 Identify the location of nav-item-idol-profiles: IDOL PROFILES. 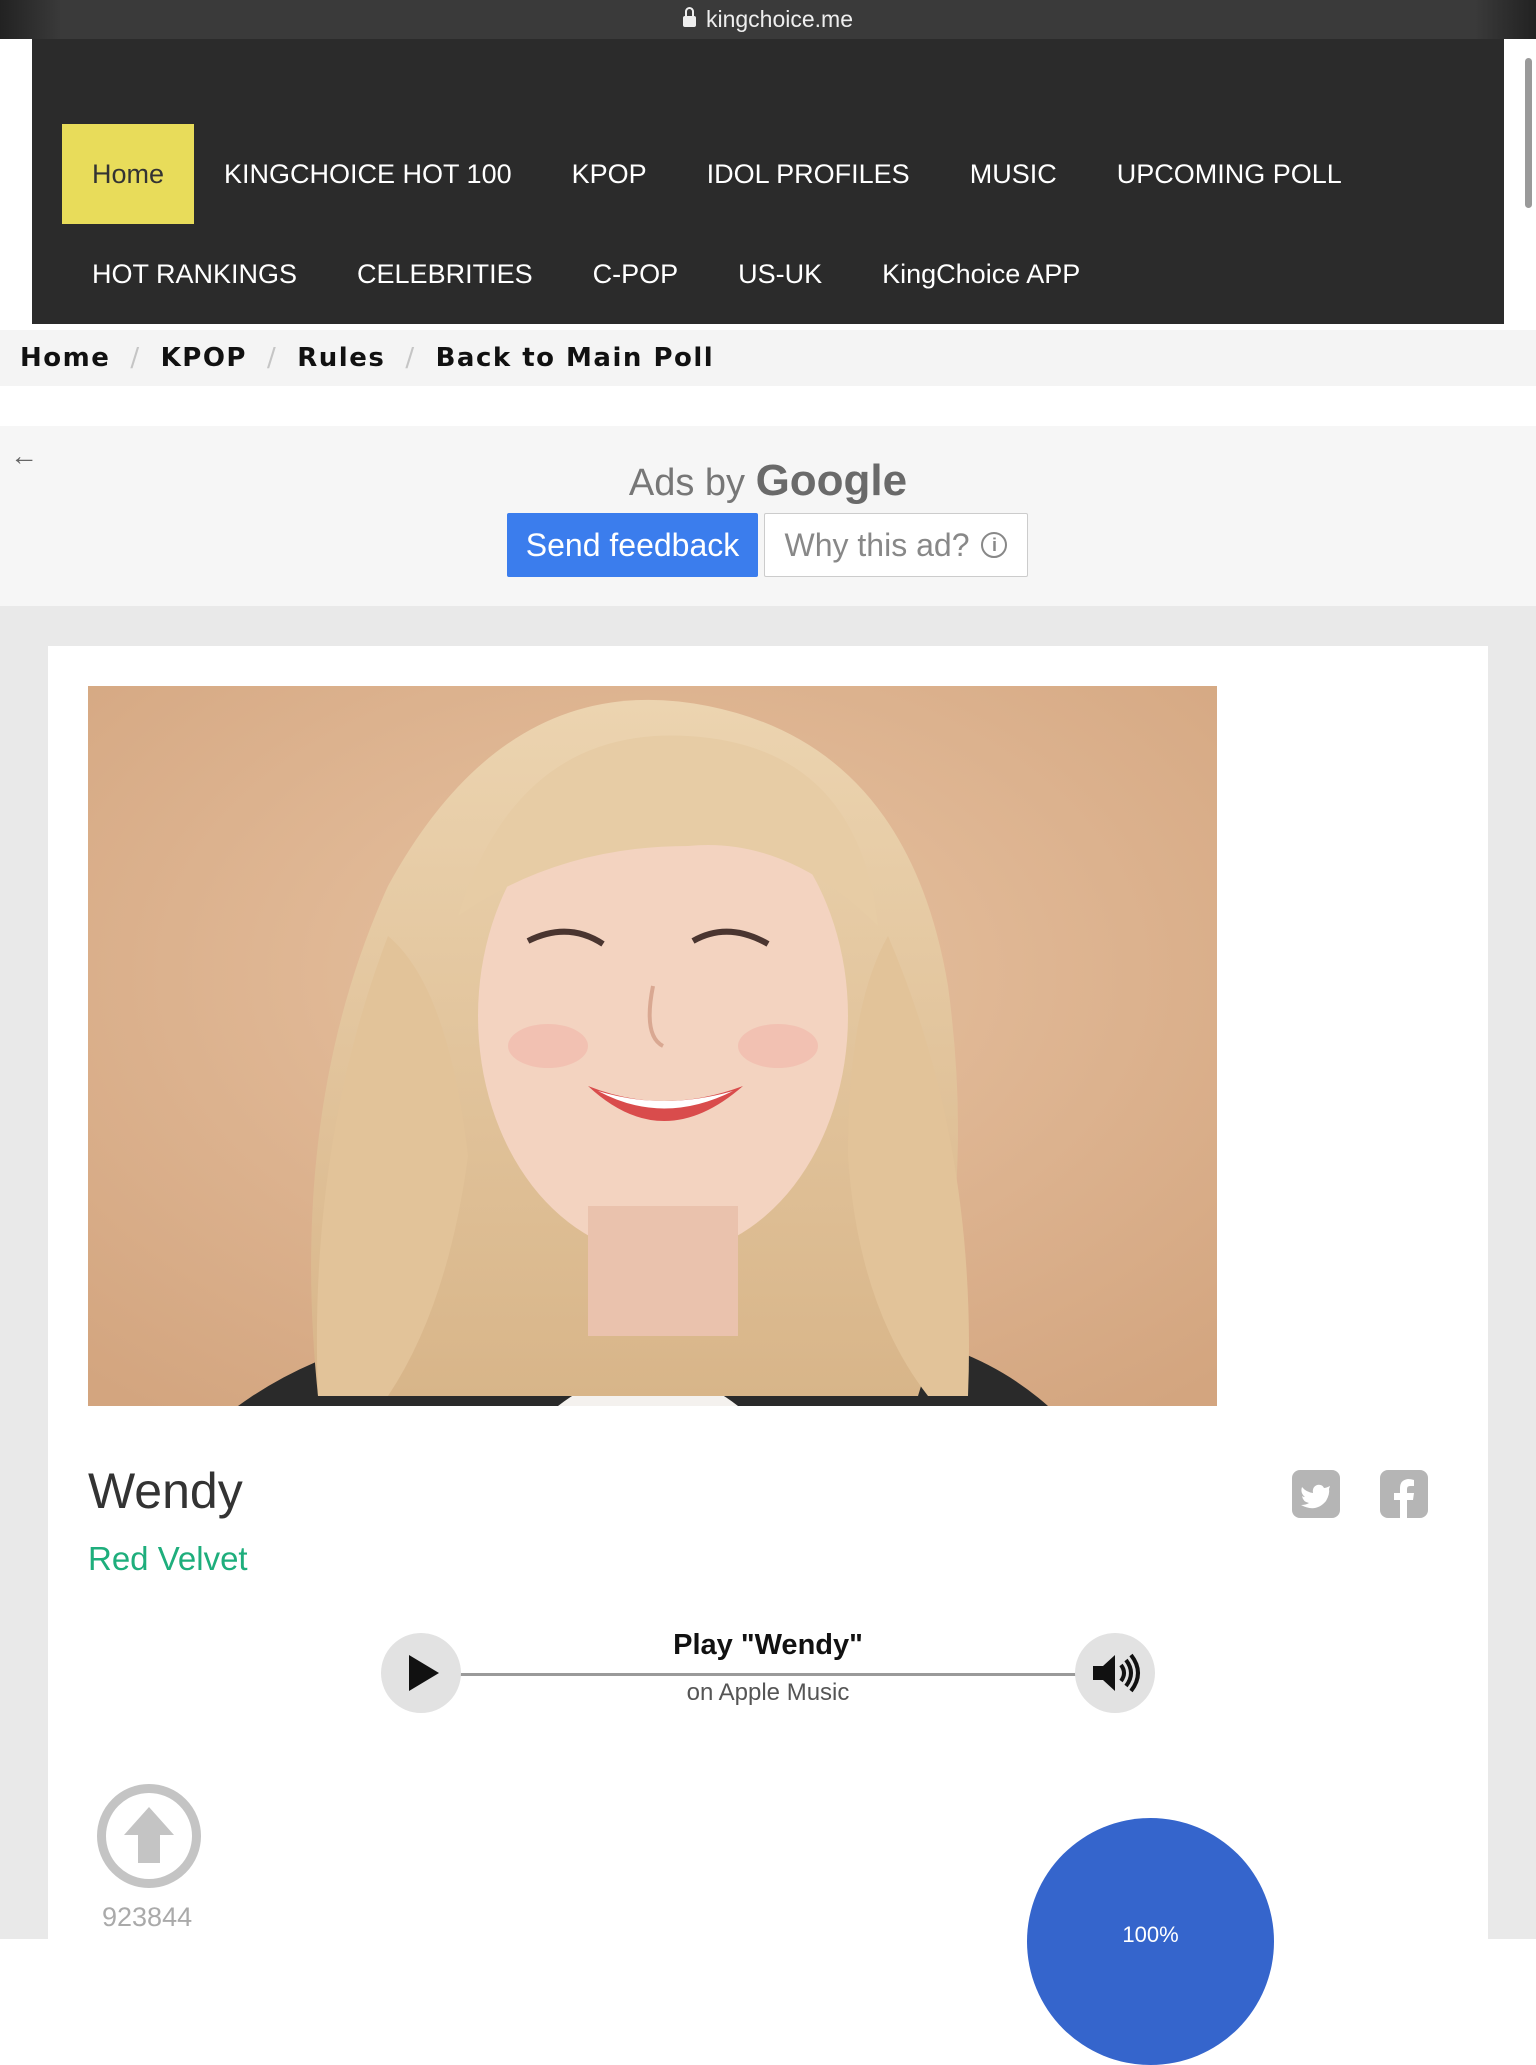
(808, 174).